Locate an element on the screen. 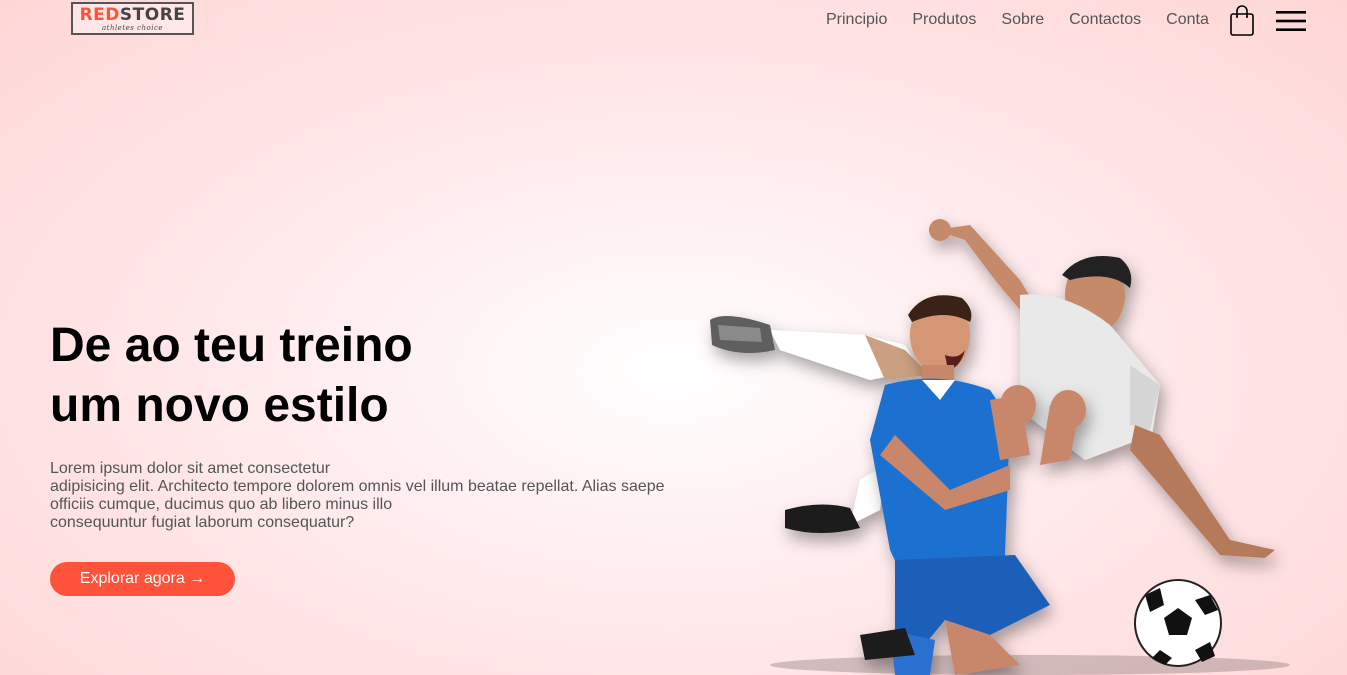 Image resolution: width=1347 pixels, height=675 pixels. hero-text-line-4: consequuntur fugiat laborum consequatur? is located at coordinates (202, 522).